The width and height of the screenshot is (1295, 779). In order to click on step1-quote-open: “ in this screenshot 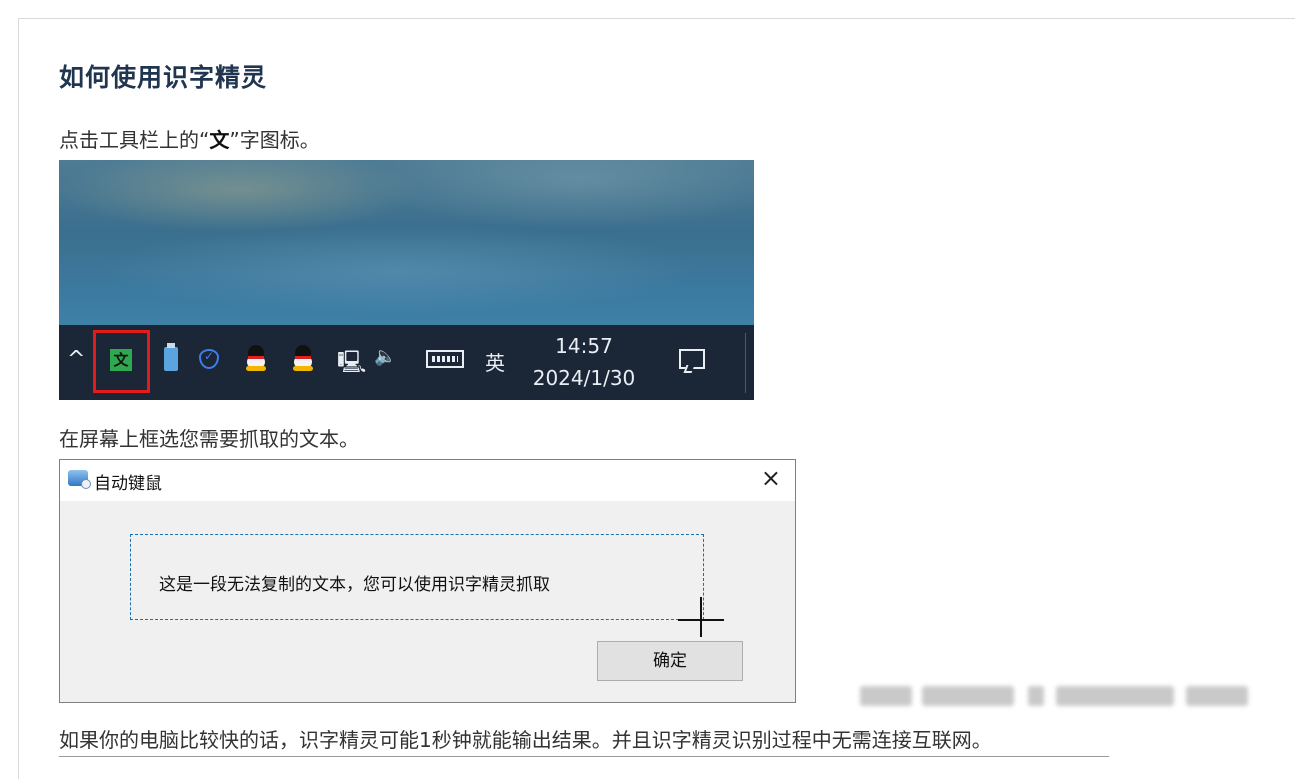, I will do `click(204, 140)`.